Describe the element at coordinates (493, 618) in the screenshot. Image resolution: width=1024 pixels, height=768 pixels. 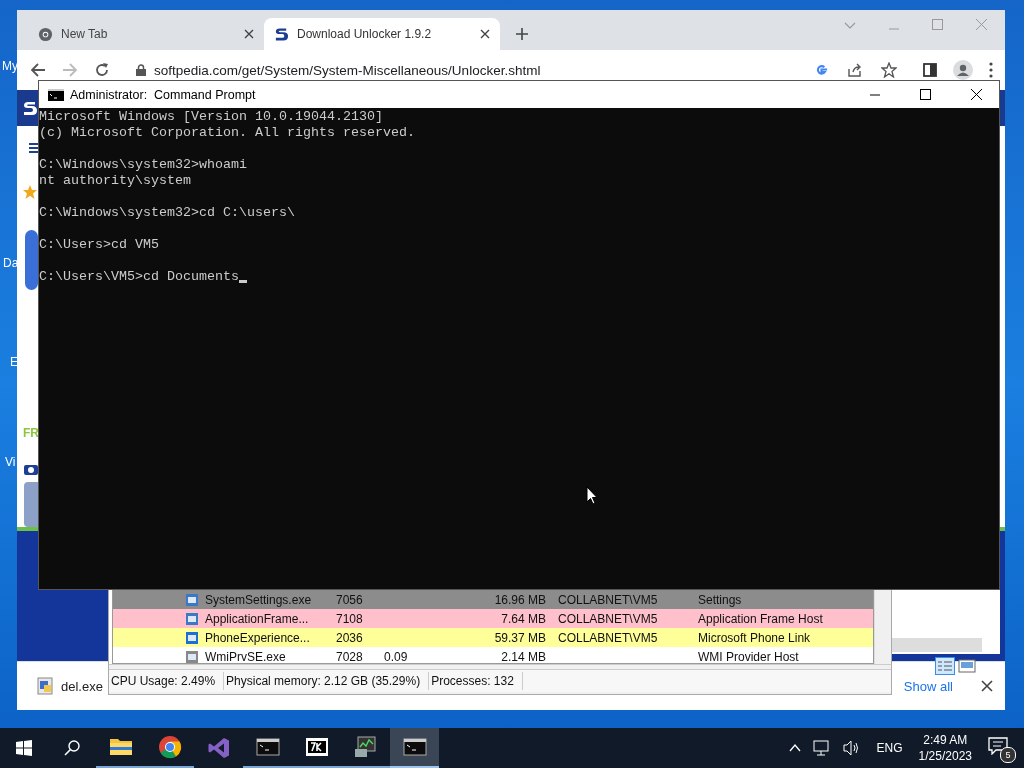
I see `process-row: ApplicationFrame... 7108 7.64 MB COLLABNET\VM5 Application Frame Host` at that location.